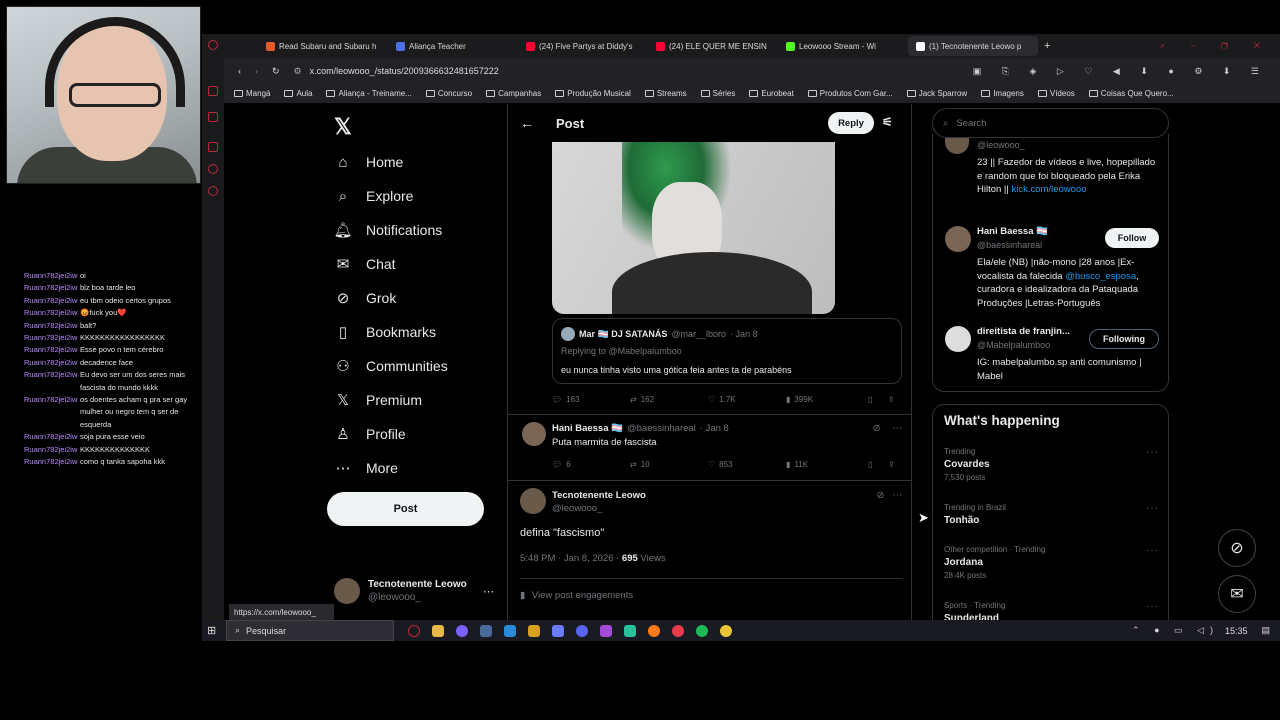 This screenshot has width=1280, height=720. What do you see at coordinates (414, 630) in the screenshot?
I see `opera-app-icon` at bounding box center [414, 630].